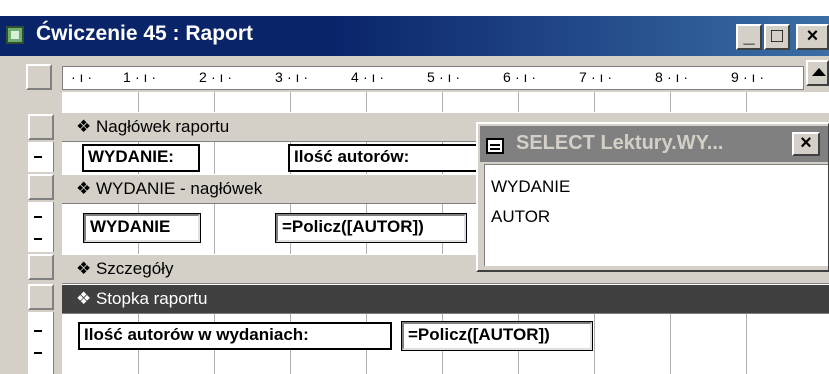  What do you see at coordinates (445, 299) in the screenshot?
I see `section-bar-report-footer: ❖ Stopka raportu` at bounding box center [445, 299].